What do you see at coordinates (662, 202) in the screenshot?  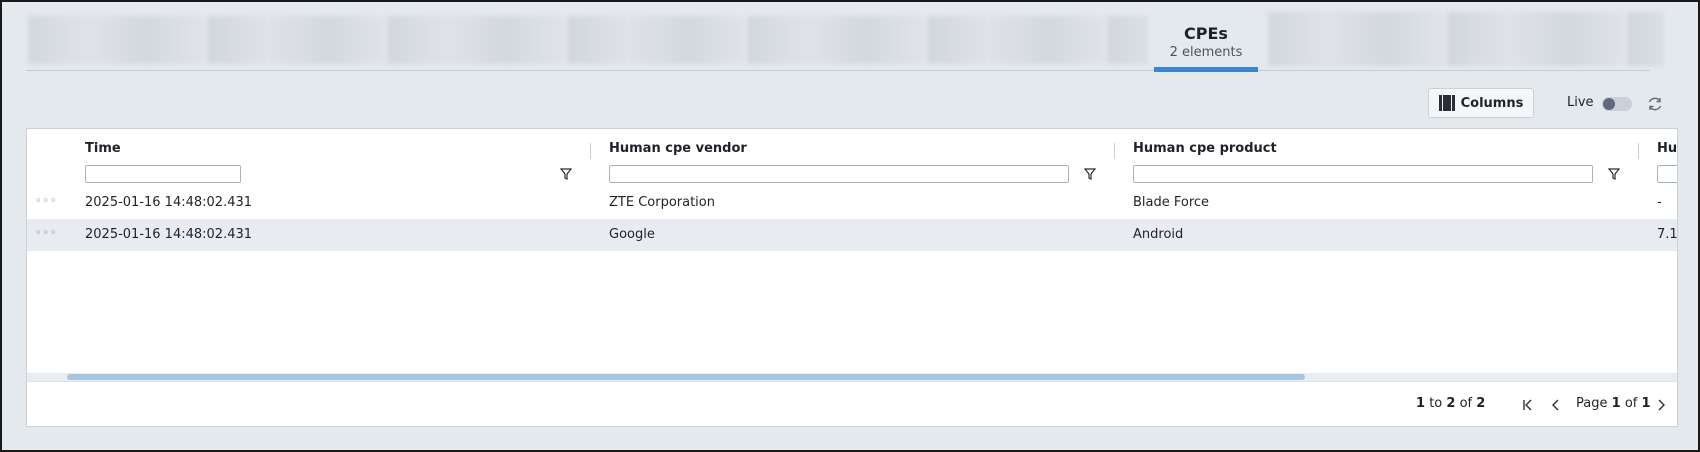 I see `cell-vendor: ZTE Corporation` at bounding box center [662, 202].